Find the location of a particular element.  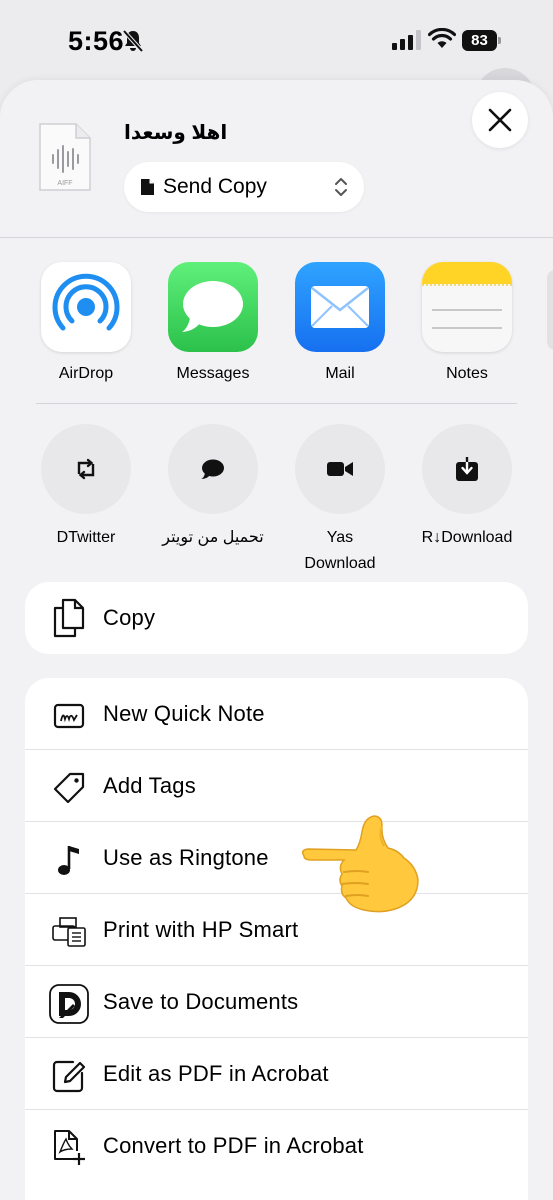

file-type-label: AIFF is located at coordinates (64, 183).